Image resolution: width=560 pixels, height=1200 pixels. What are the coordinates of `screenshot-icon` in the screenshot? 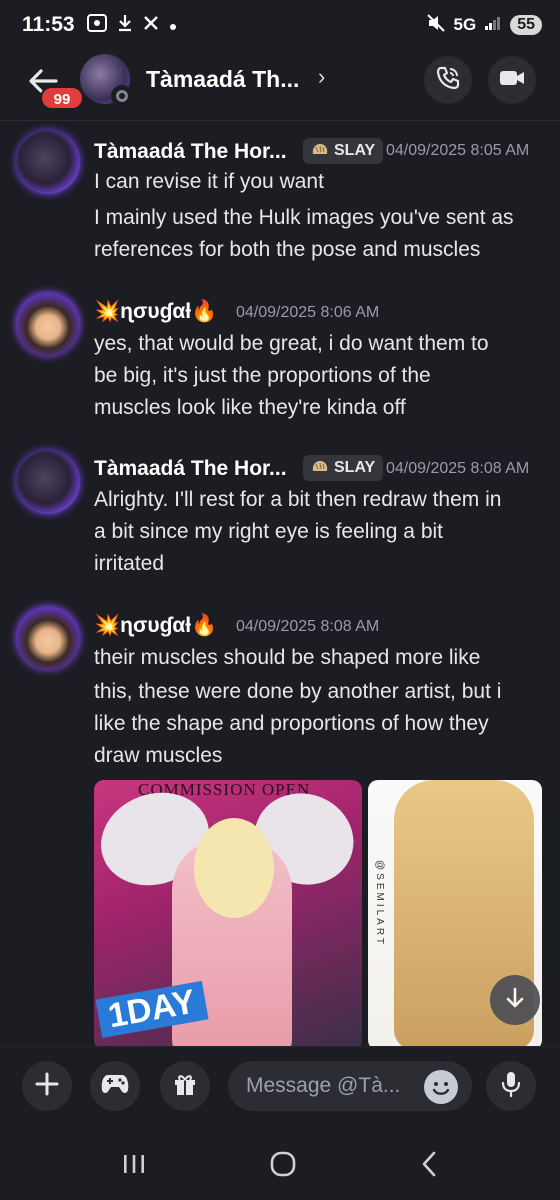 It's located at (96, 25).